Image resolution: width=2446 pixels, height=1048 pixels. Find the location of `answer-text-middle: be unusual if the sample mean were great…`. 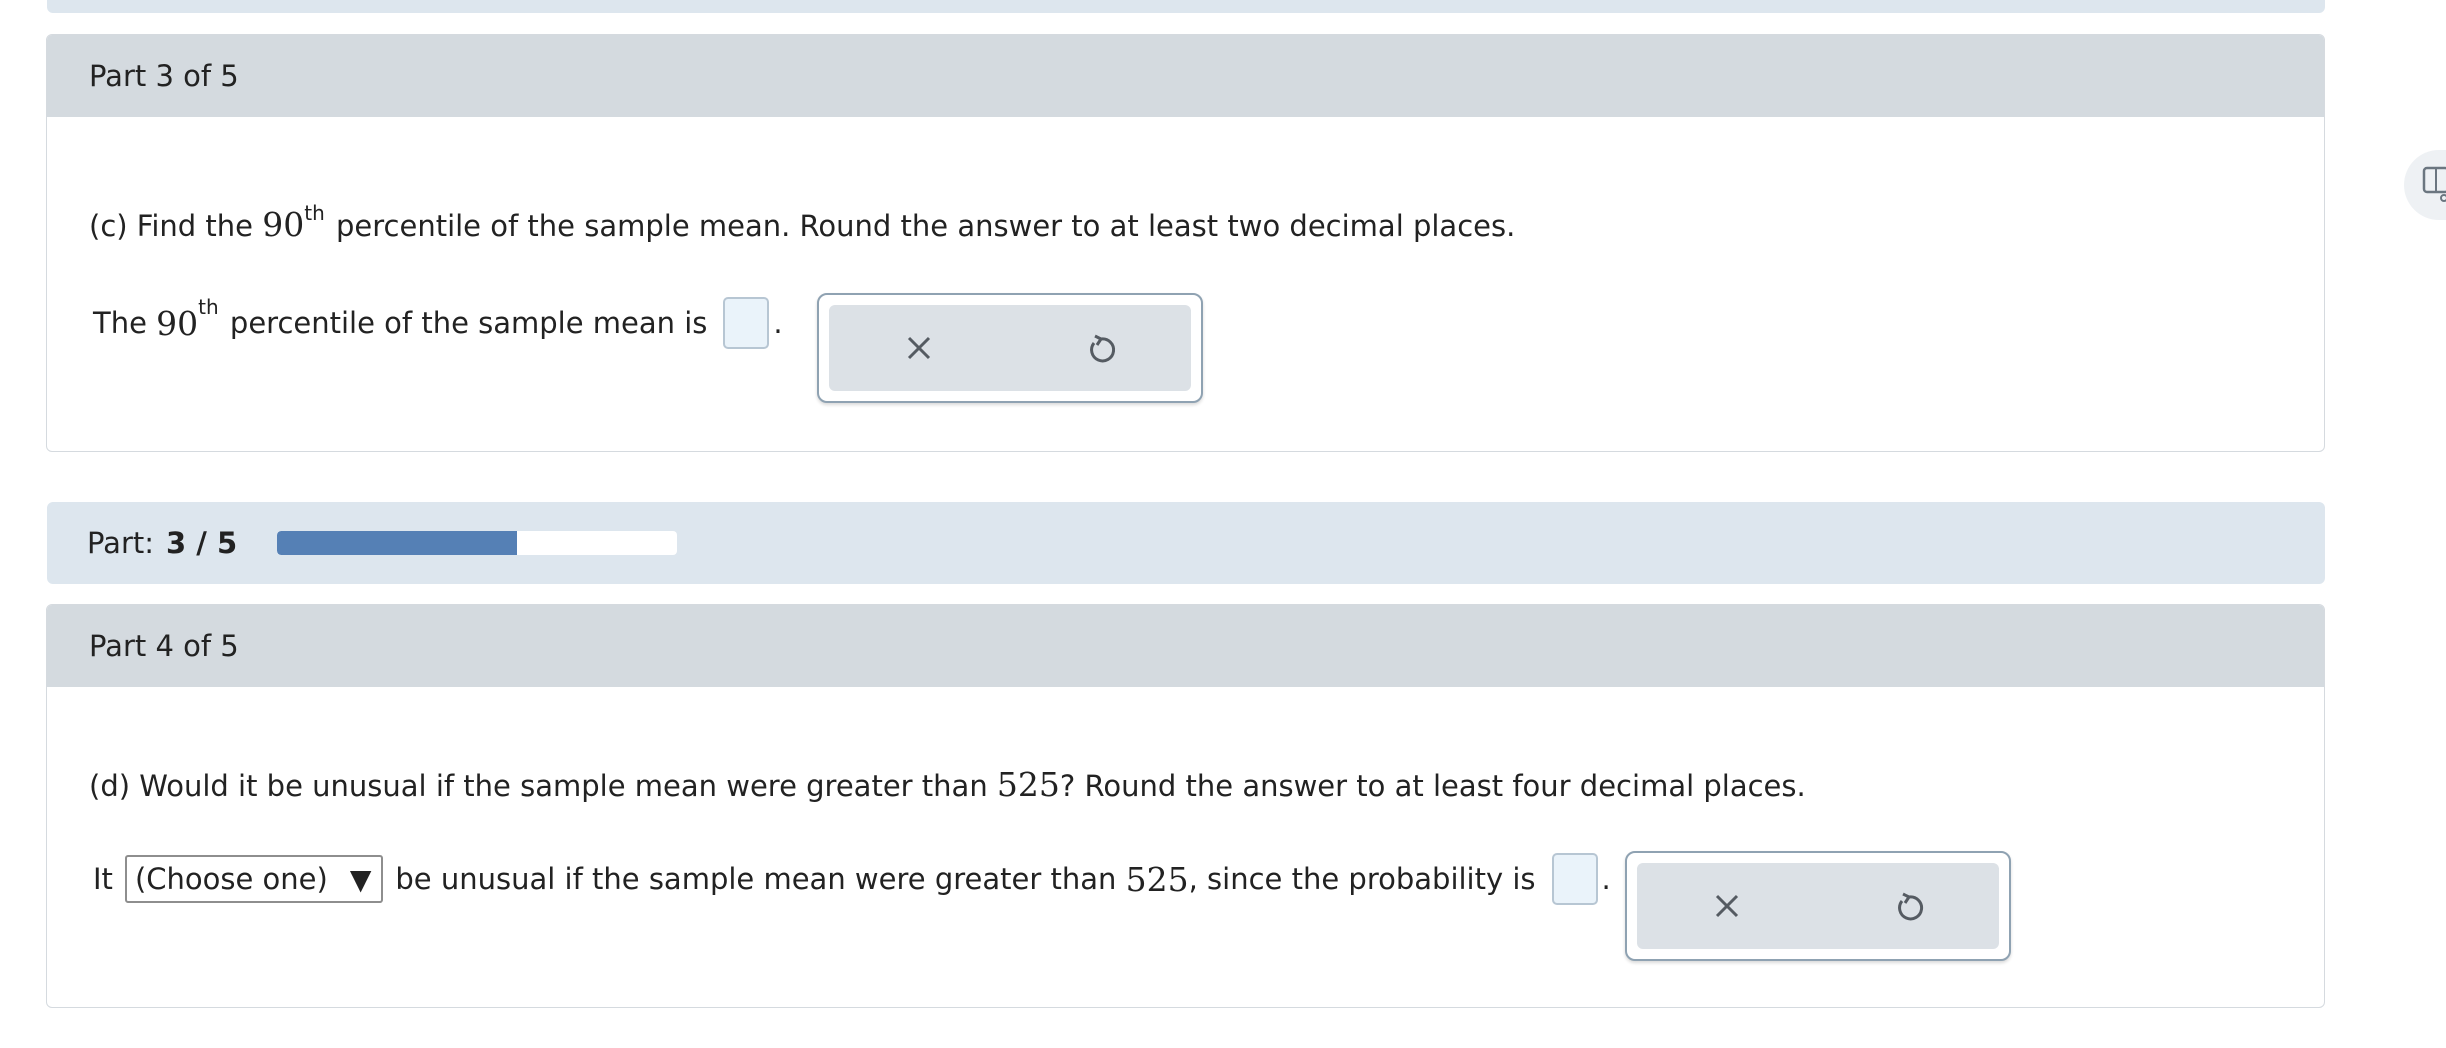

answer-text-middle: be unusual if the sample mean were great… is located at coordinates (756, 879).